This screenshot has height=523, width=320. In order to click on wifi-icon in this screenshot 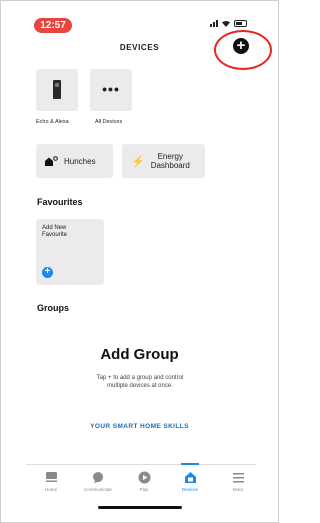, I will do `click(226, 23)`.